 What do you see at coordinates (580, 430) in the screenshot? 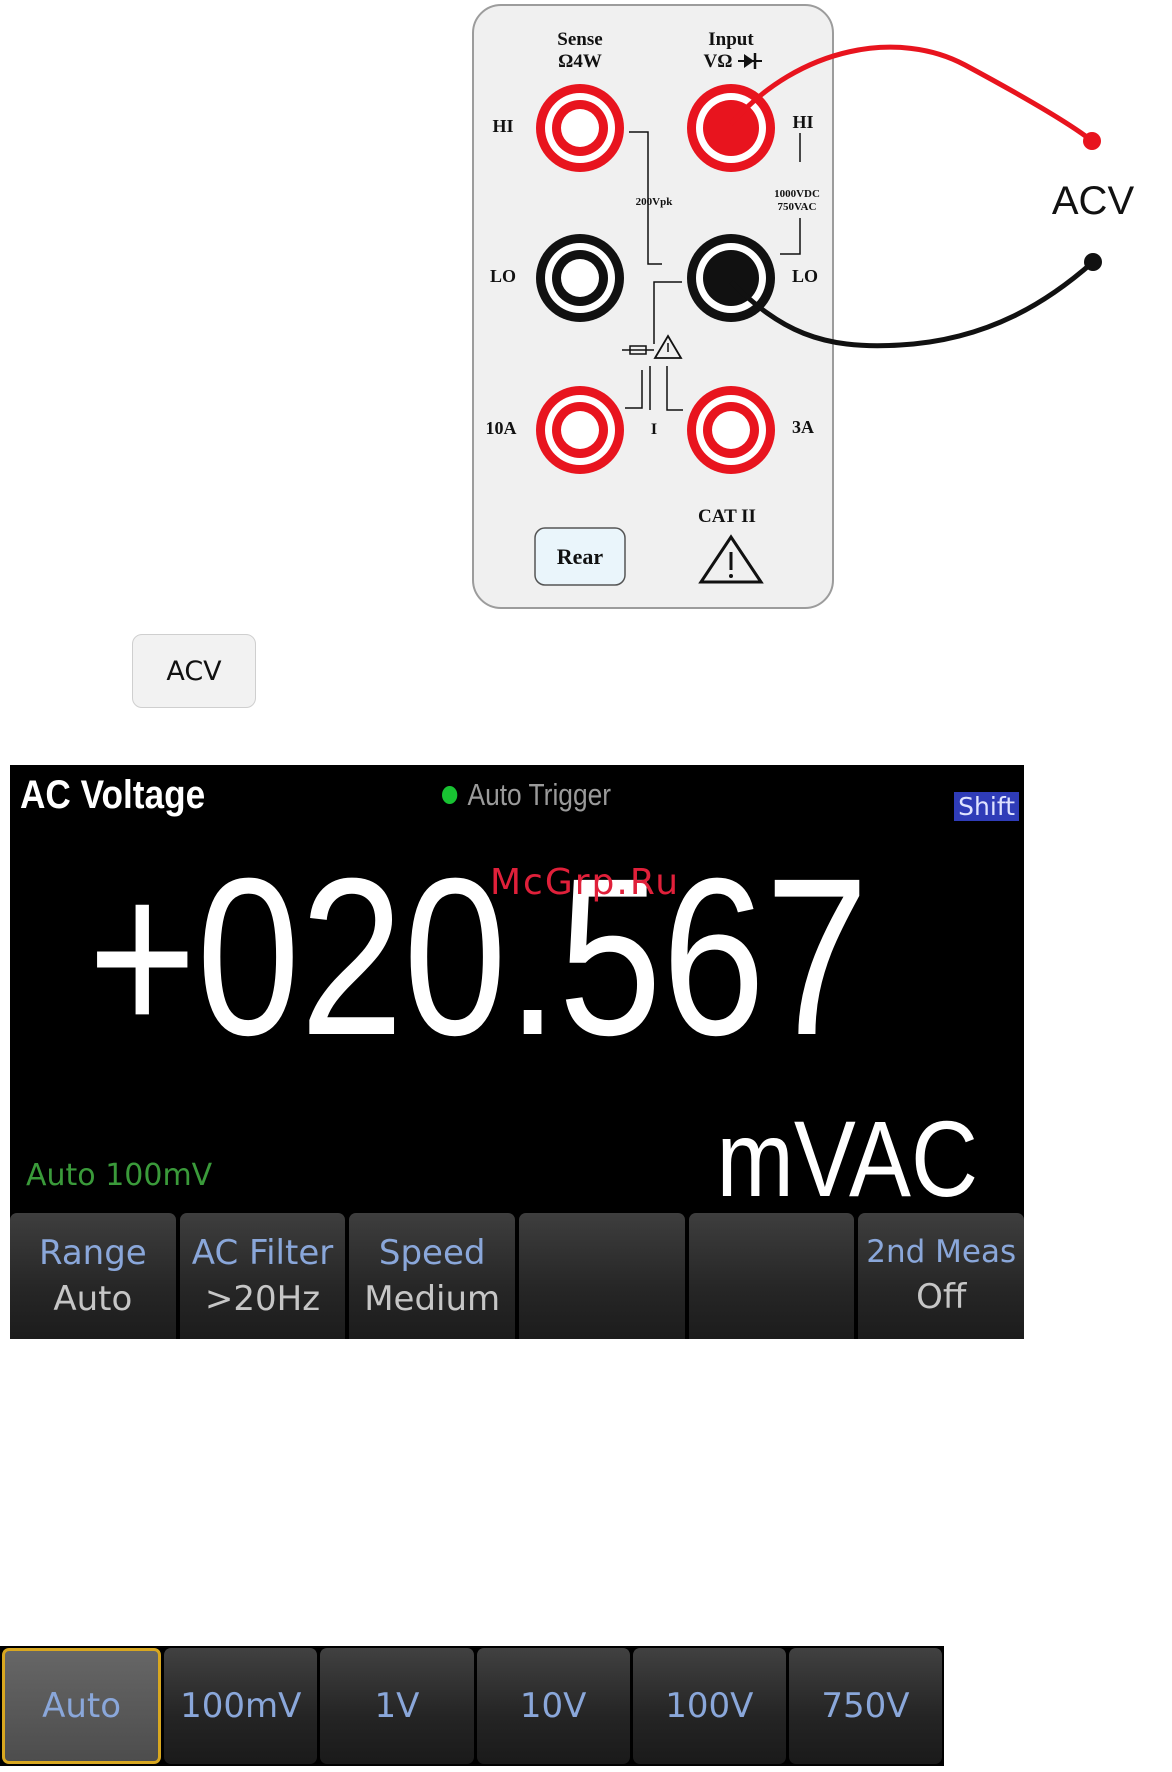
I see `current-10a-terminal` at bounding box center [580, 430].